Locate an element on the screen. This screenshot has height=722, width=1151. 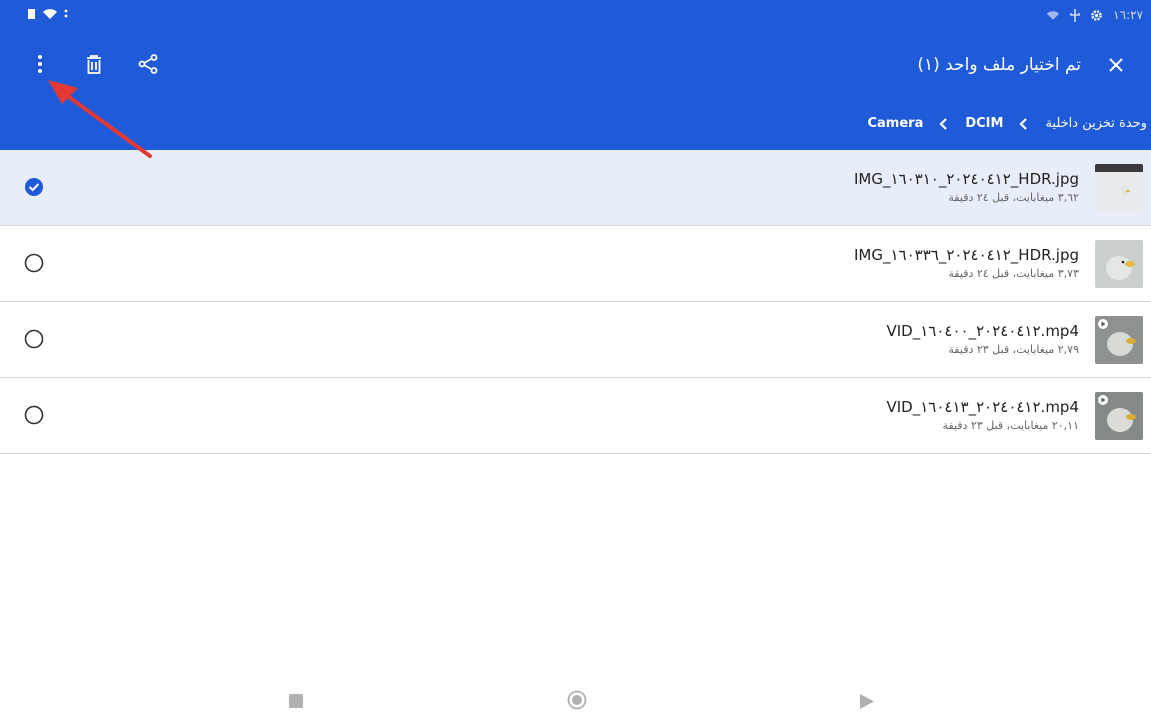
status-right: ١٦:٢٧ is located at coordinates (1094, 15).